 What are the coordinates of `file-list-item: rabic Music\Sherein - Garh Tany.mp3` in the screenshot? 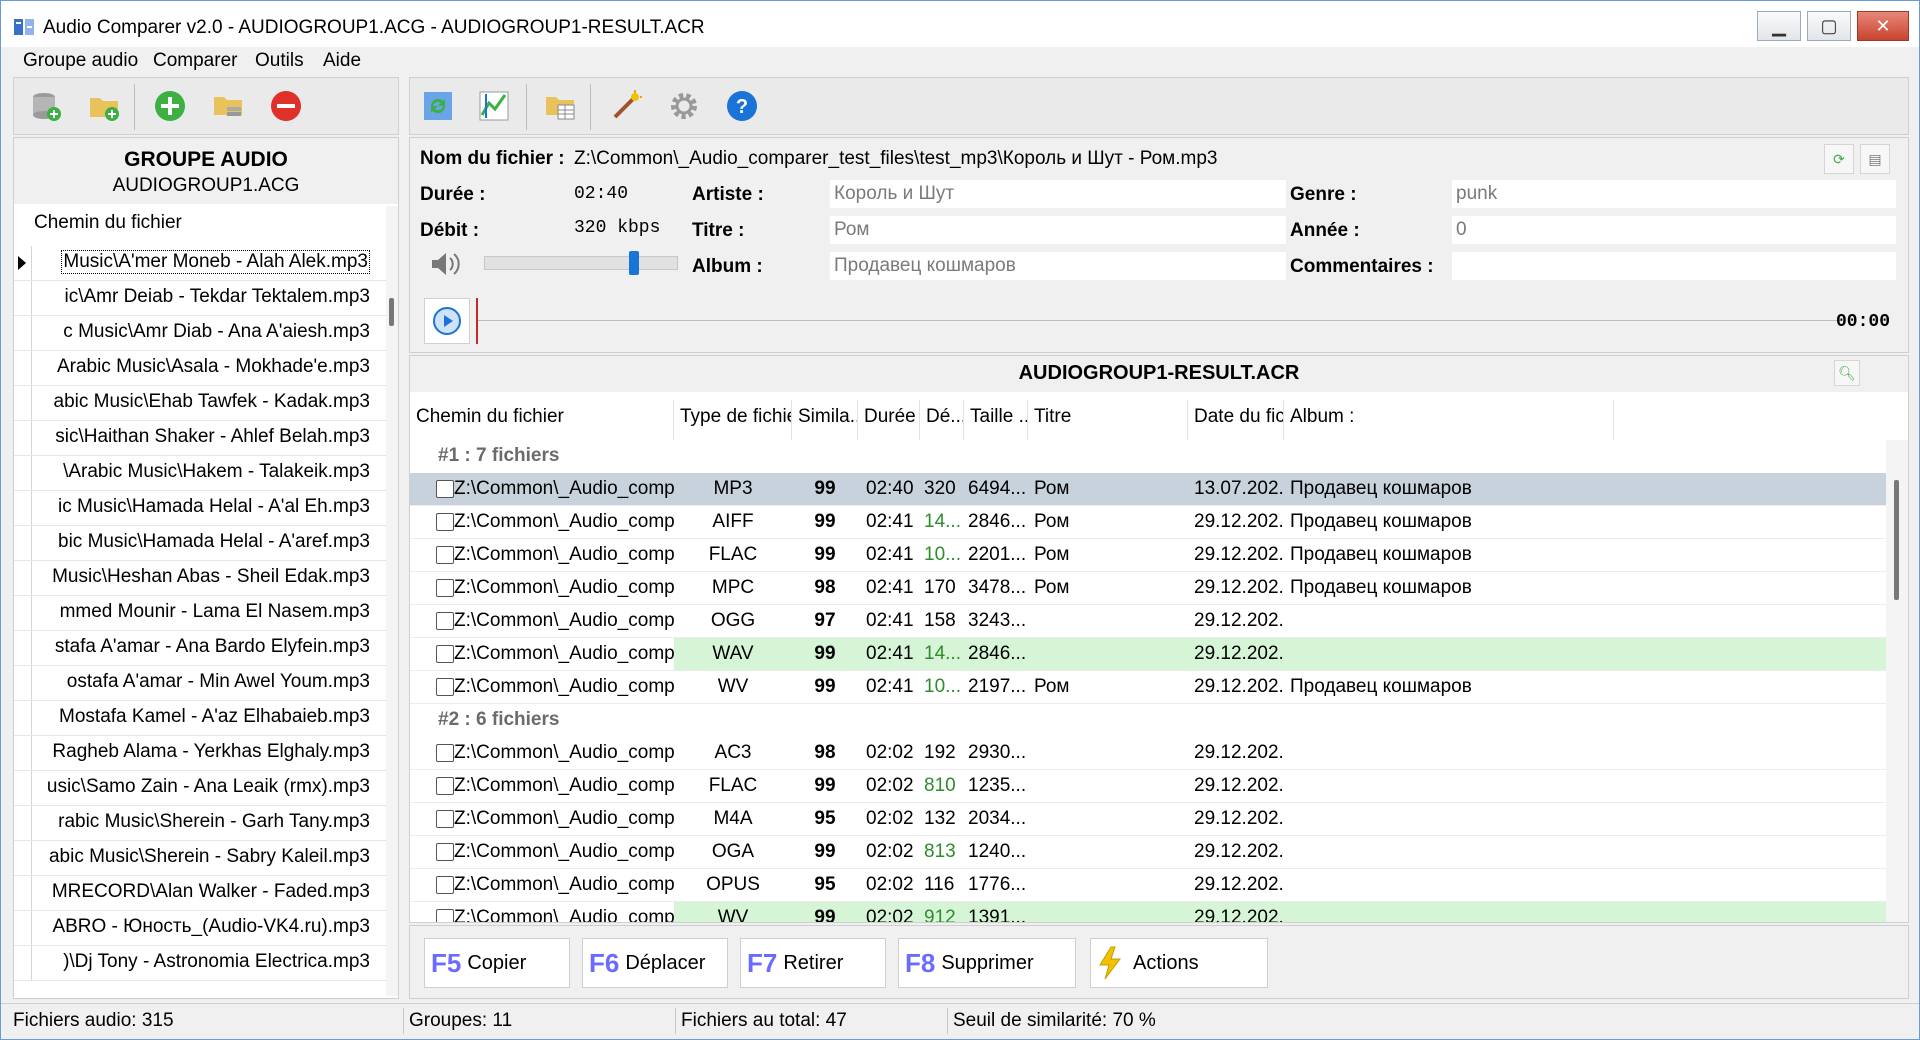 It's located at (200, 823).